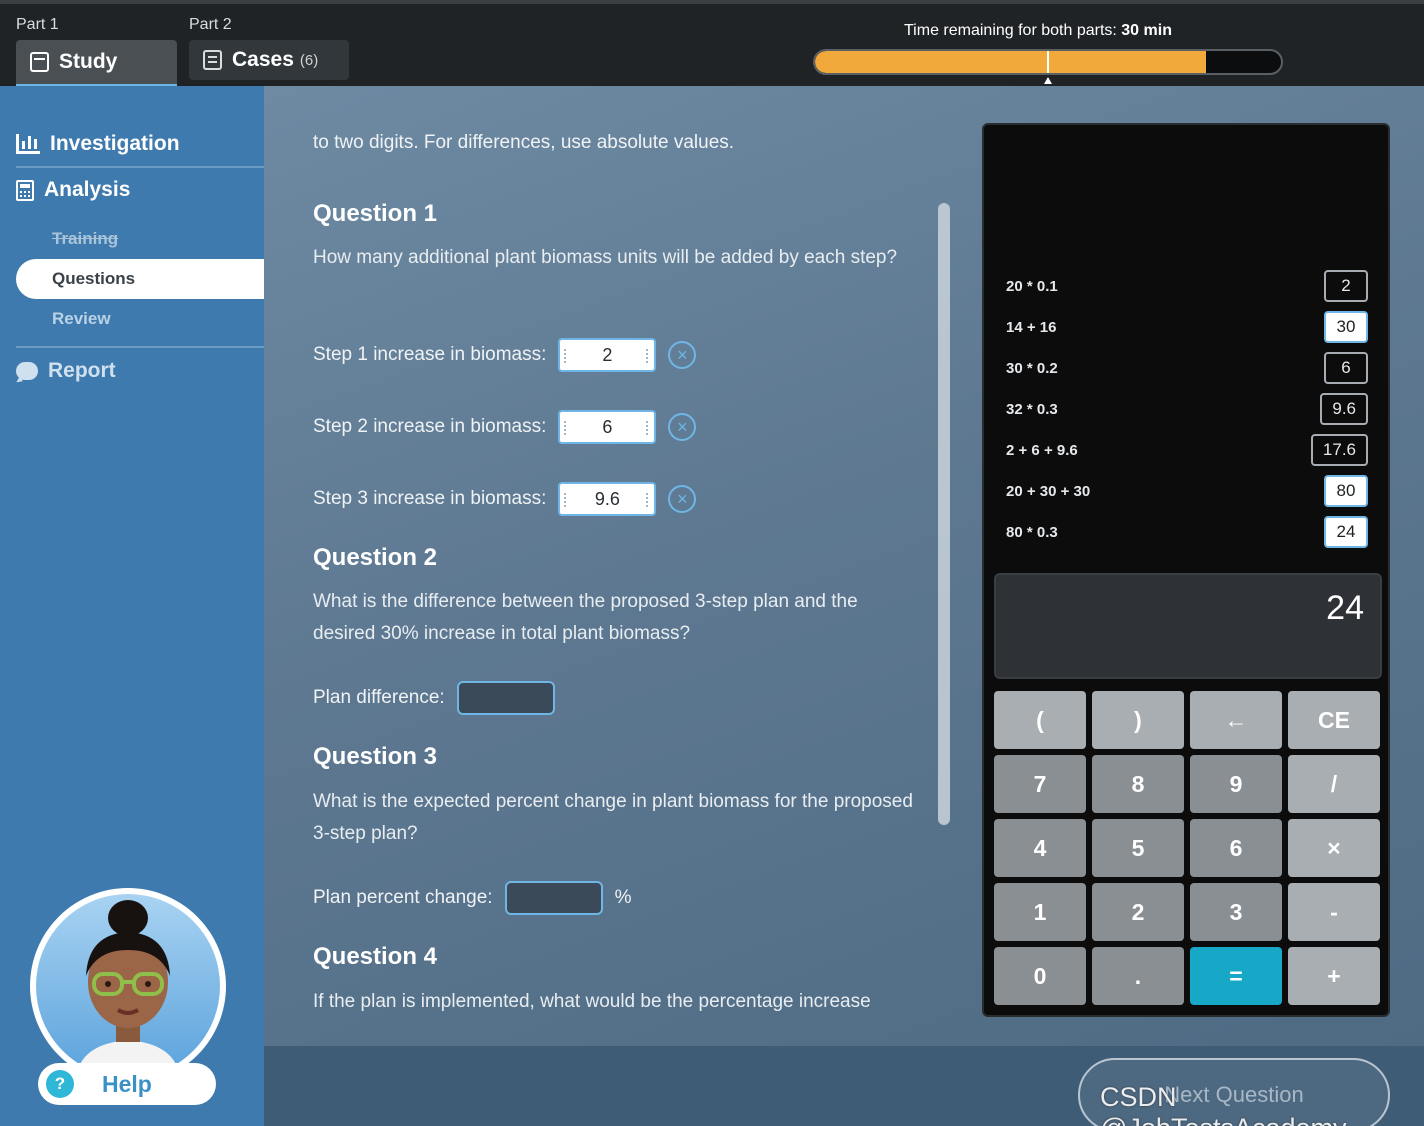 This screenshot has width=1424, height=1126. Describe the element at coordinates (1187, 286) in the screenshot. I see `history-row: 20 * 0.1 2` at that location.